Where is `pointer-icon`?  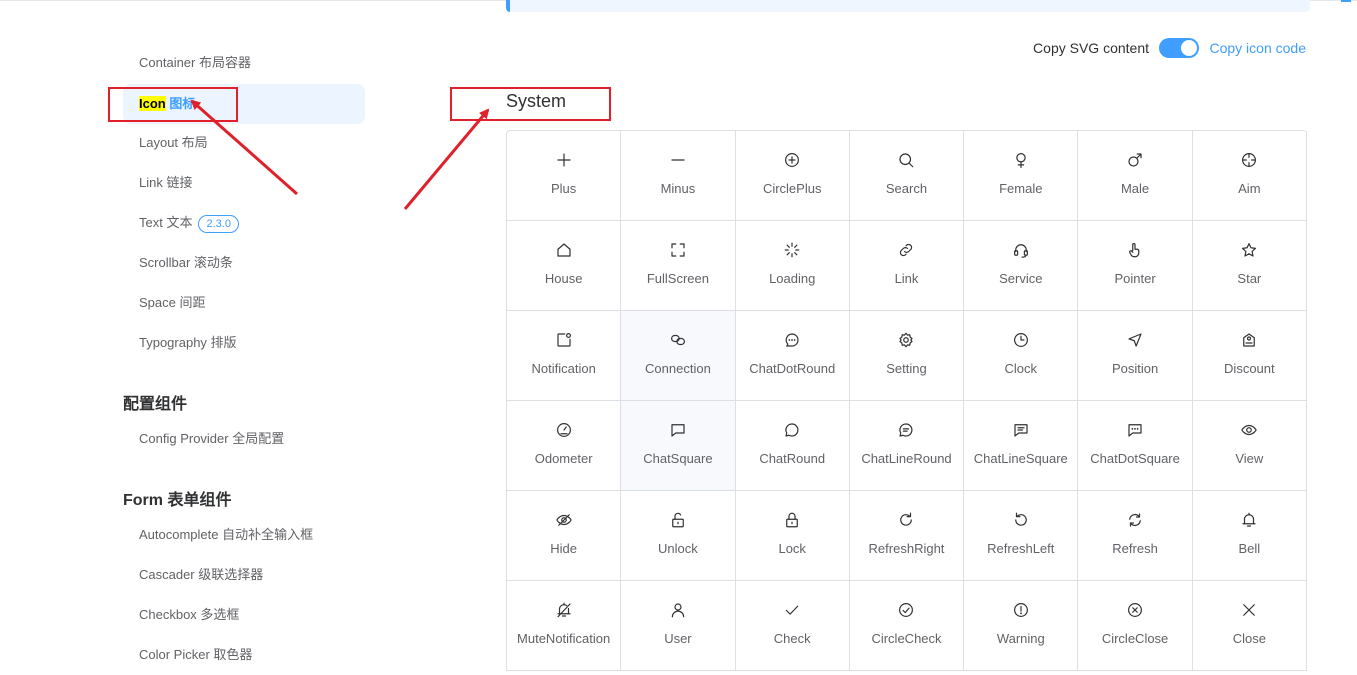 pointer-icon is located at coordinates (1135, 250).